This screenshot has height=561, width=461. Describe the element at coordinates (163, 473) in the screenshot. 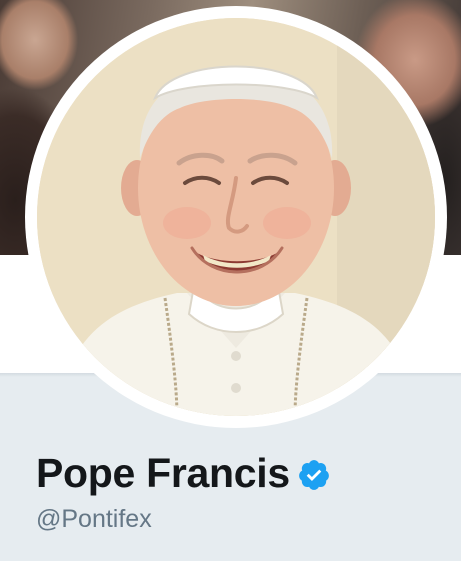

I see `display-name: Pope Francis` at that location.